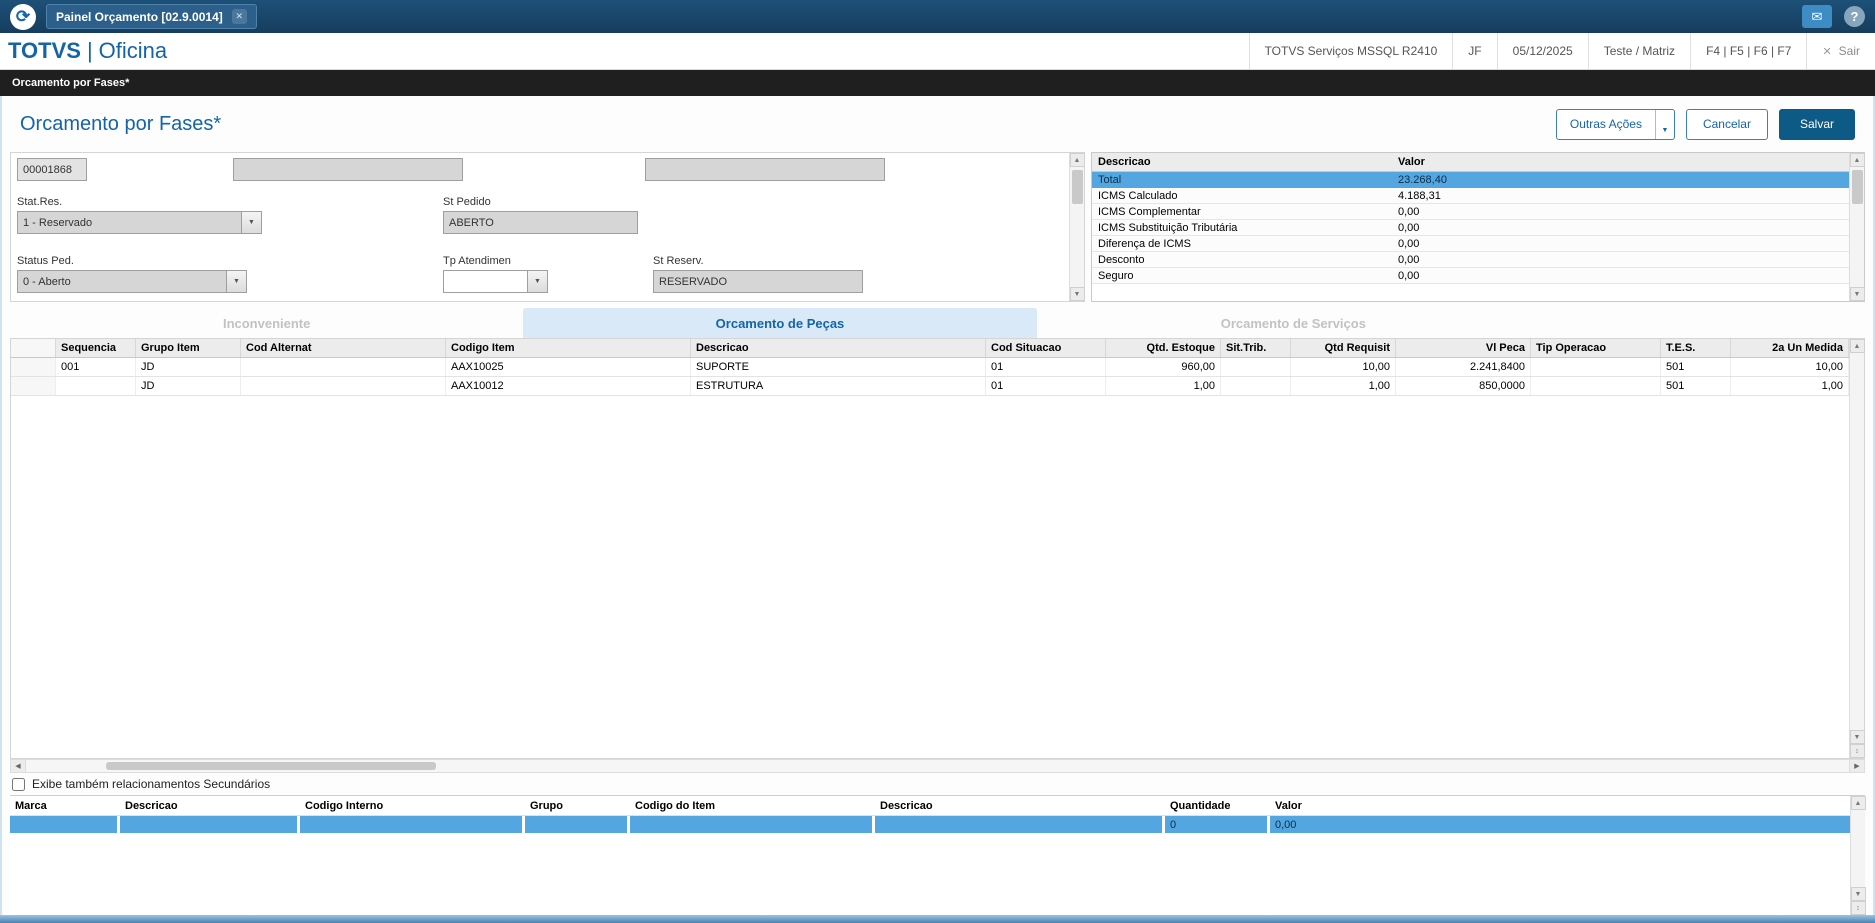  What do you see at coordinates (1856, 766) in the screenshot?
I see `scroll-right-icon: ▶` at bounding box center [1856, 766].